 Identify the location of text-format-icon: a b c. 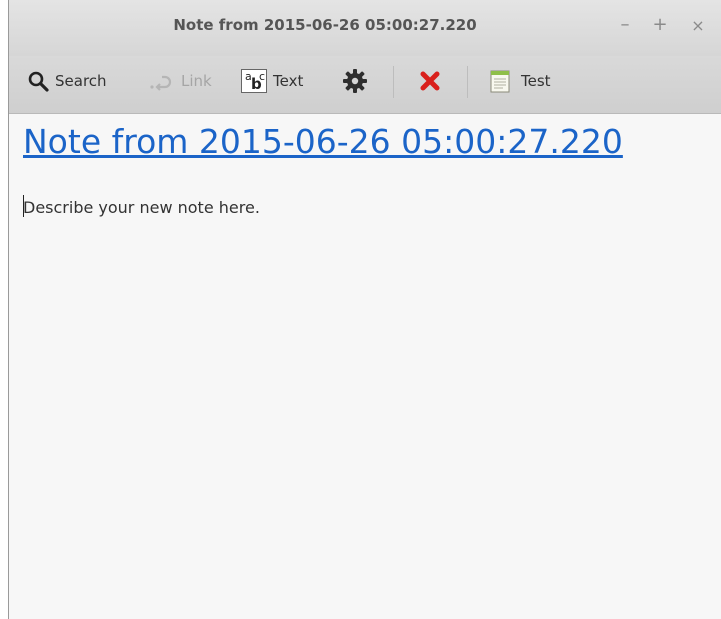
(254, 81).